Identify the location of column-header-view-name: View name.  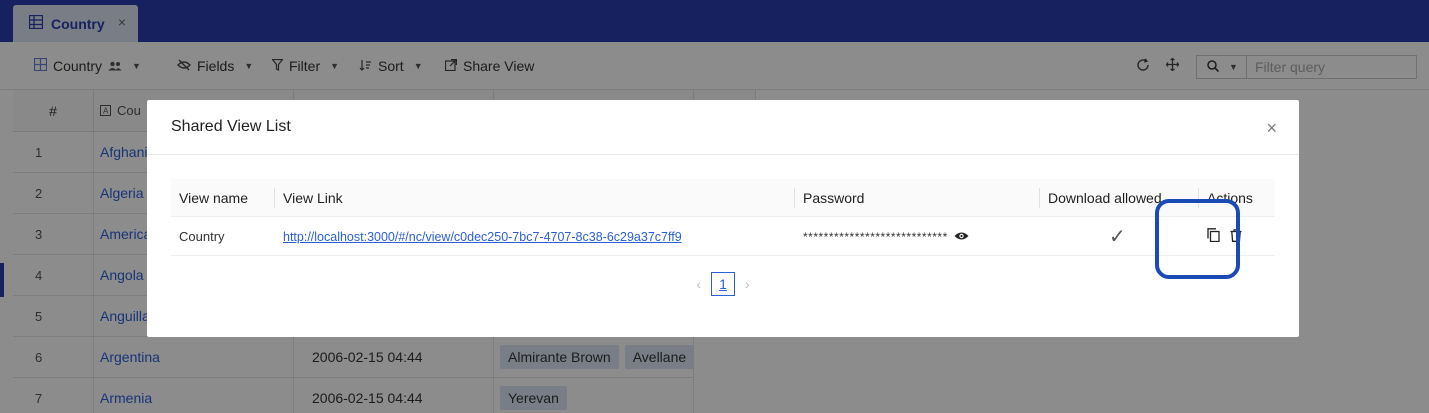
(214, 198).